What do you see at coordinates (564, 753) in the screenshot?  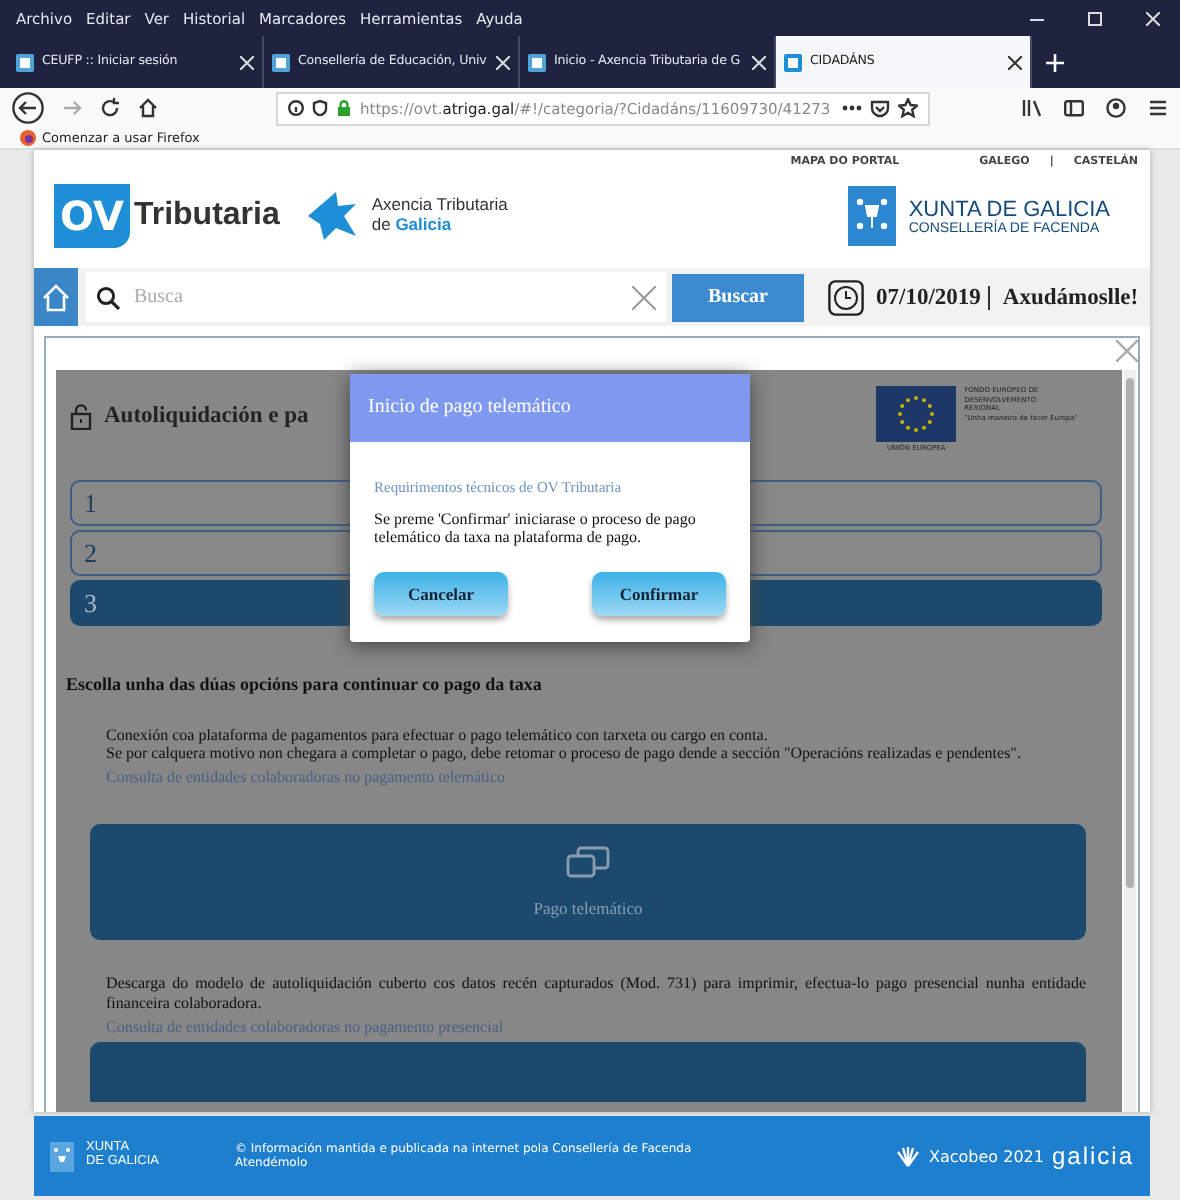 I see `option-text: Se por calquera motivo non chegara a completar o pago, debe retomar o proceso de pago dende a sección "Operacións realizadas e pendentes".` at bounding box center [564, 753].